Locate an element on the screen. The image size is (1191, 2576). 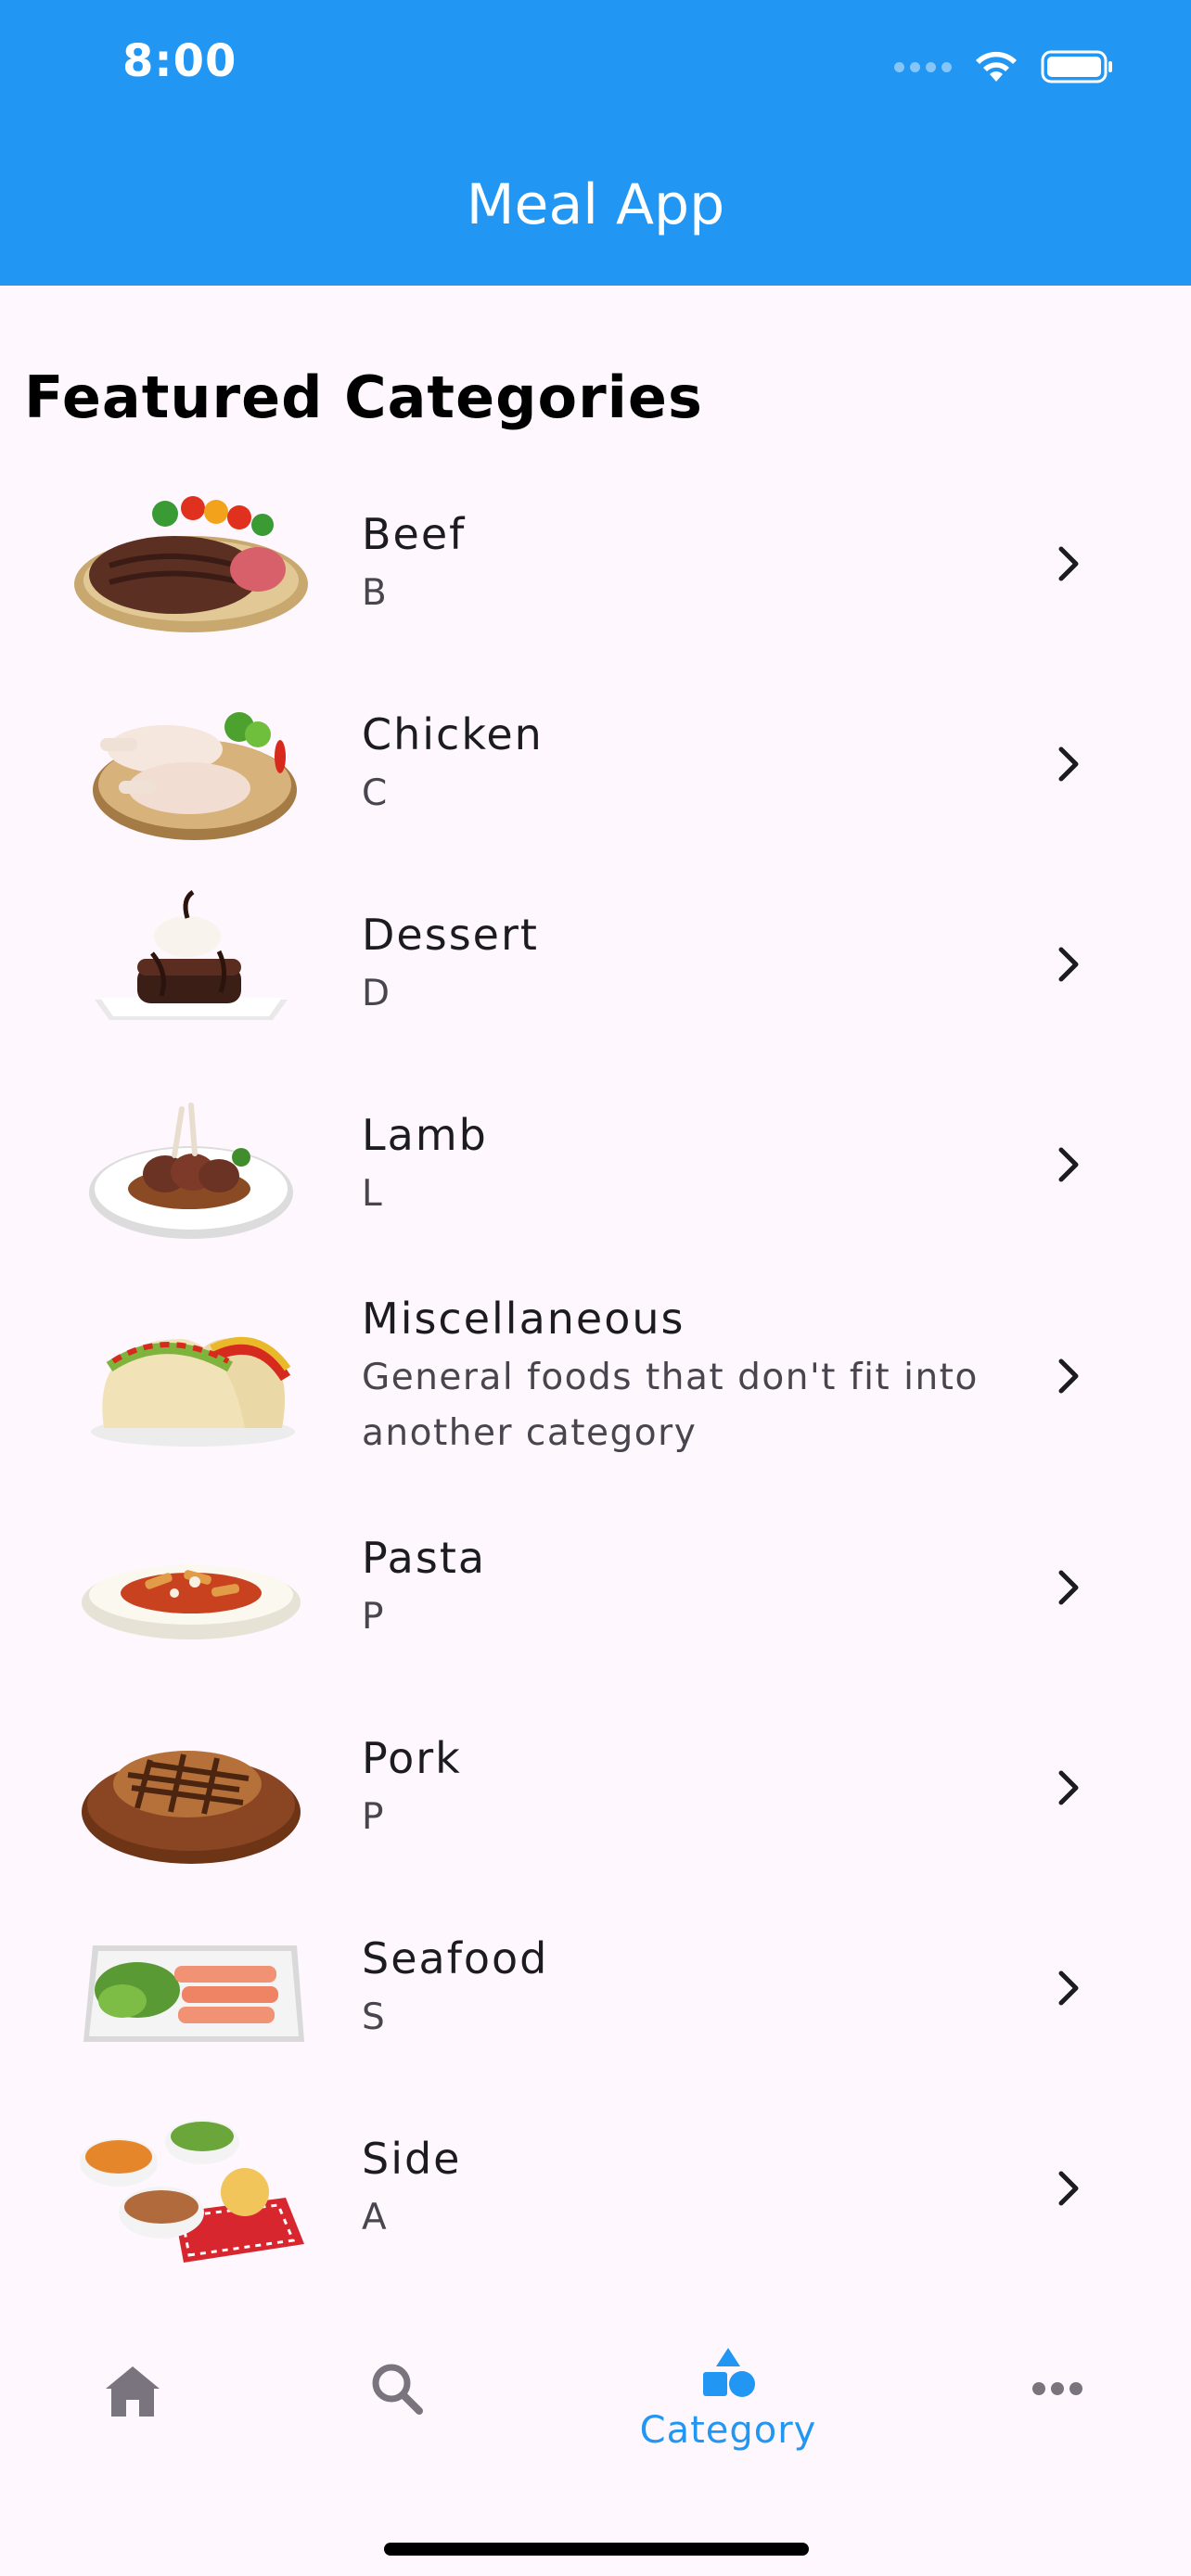
category-description: D is located at coordinates (376, 993).